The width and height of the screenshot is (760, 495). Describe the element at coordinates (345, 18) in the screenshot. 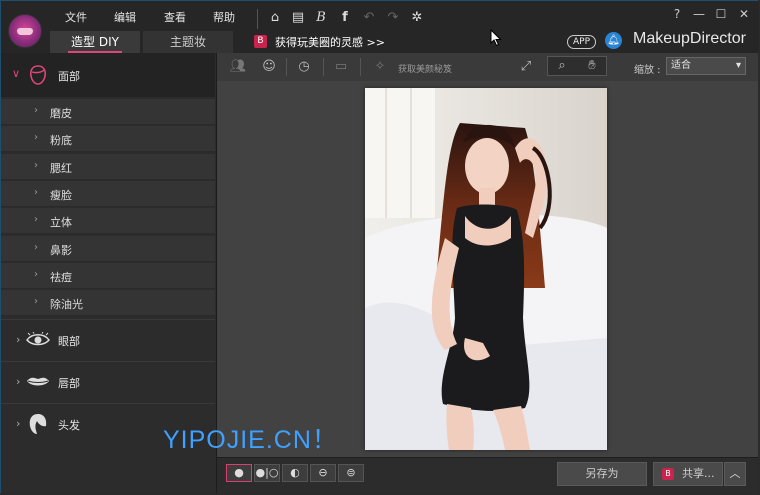

I see `facebook-icon: f` at that location.